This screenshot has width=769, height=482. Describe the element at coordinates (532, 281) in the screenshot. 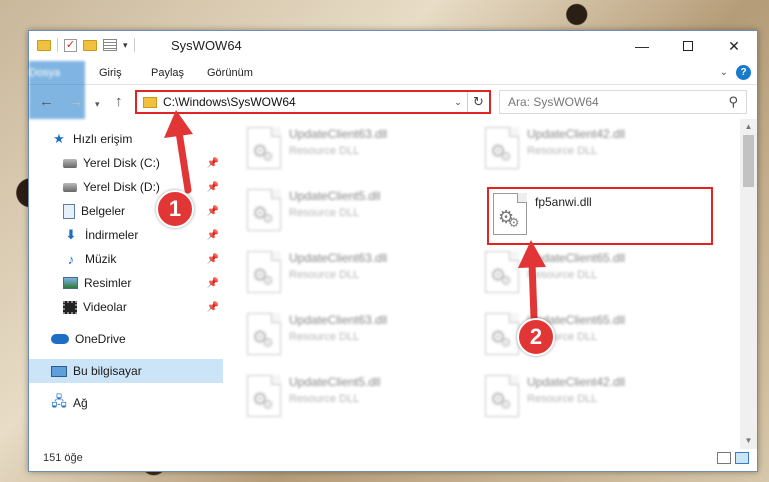

I see `step-2-arrow` at that location.